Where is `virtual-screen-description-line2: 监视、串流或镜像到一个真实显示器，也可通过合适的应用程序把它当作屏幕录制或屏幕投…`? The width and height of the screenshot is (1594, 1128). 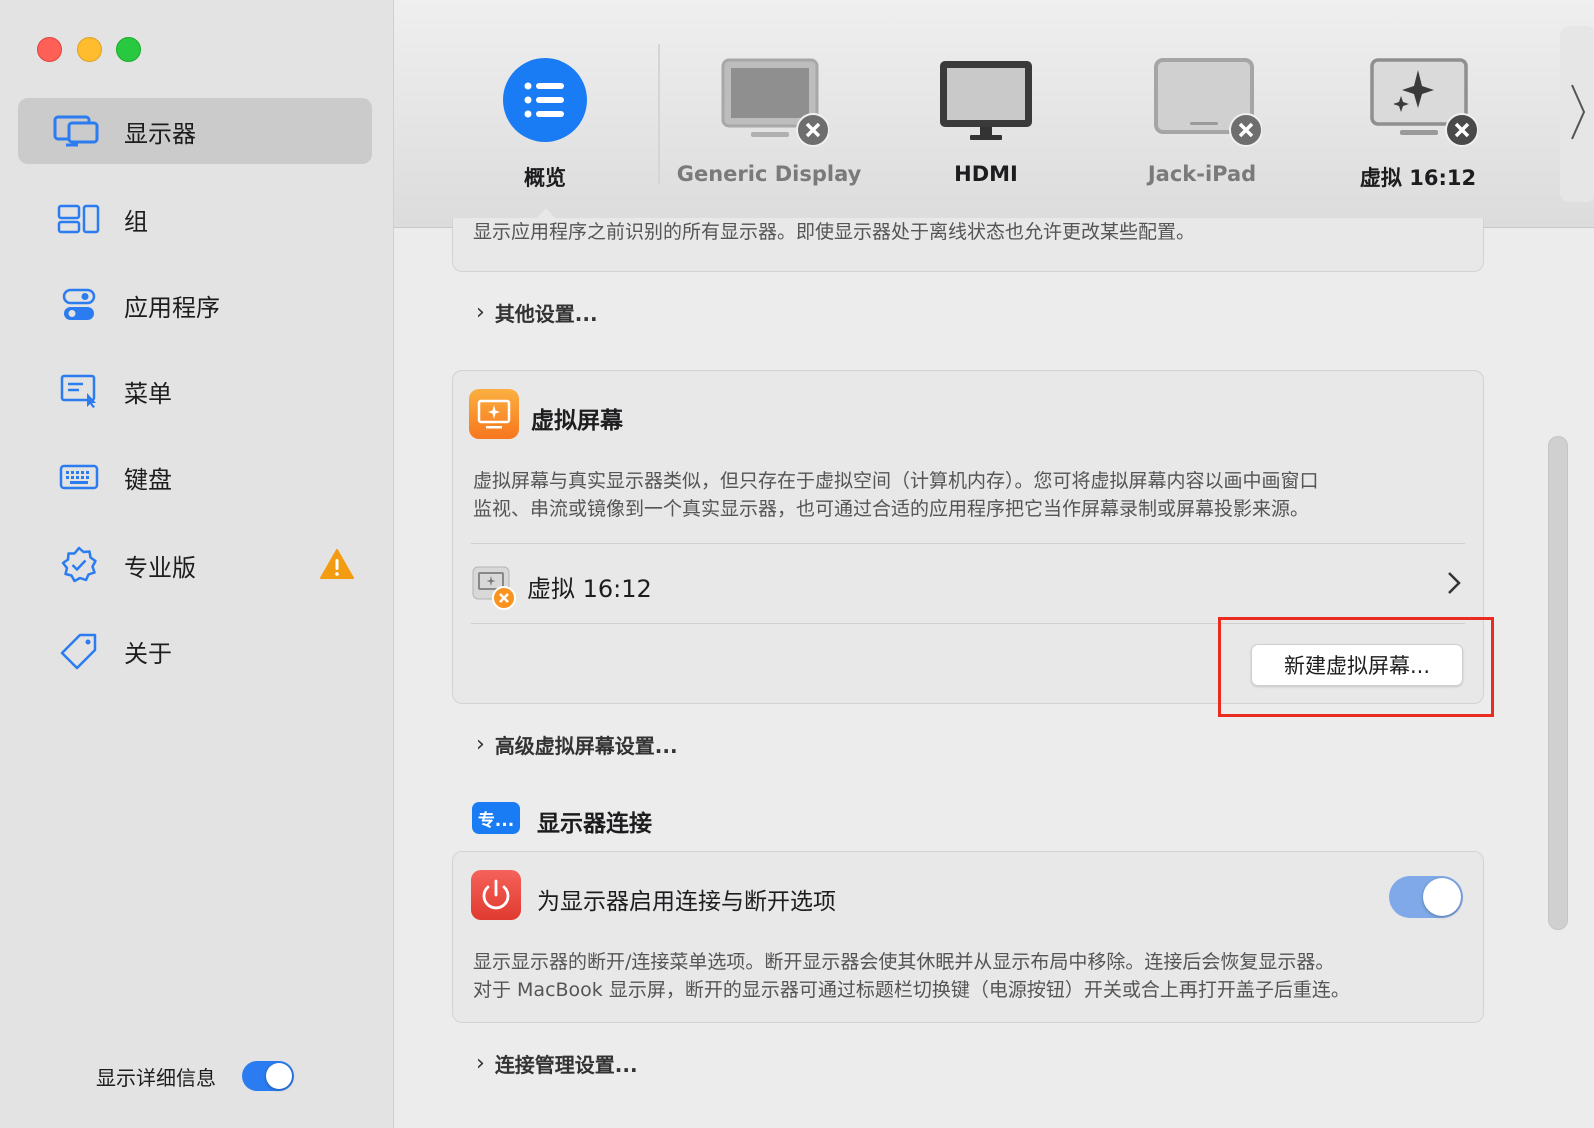
virtual-screen-description-line2: 监视、串流或镜像到一个真实显示器，也可通过合适的应用程序把它当作屏幕录制或屏幕投… is located at coordinates (891, 509).